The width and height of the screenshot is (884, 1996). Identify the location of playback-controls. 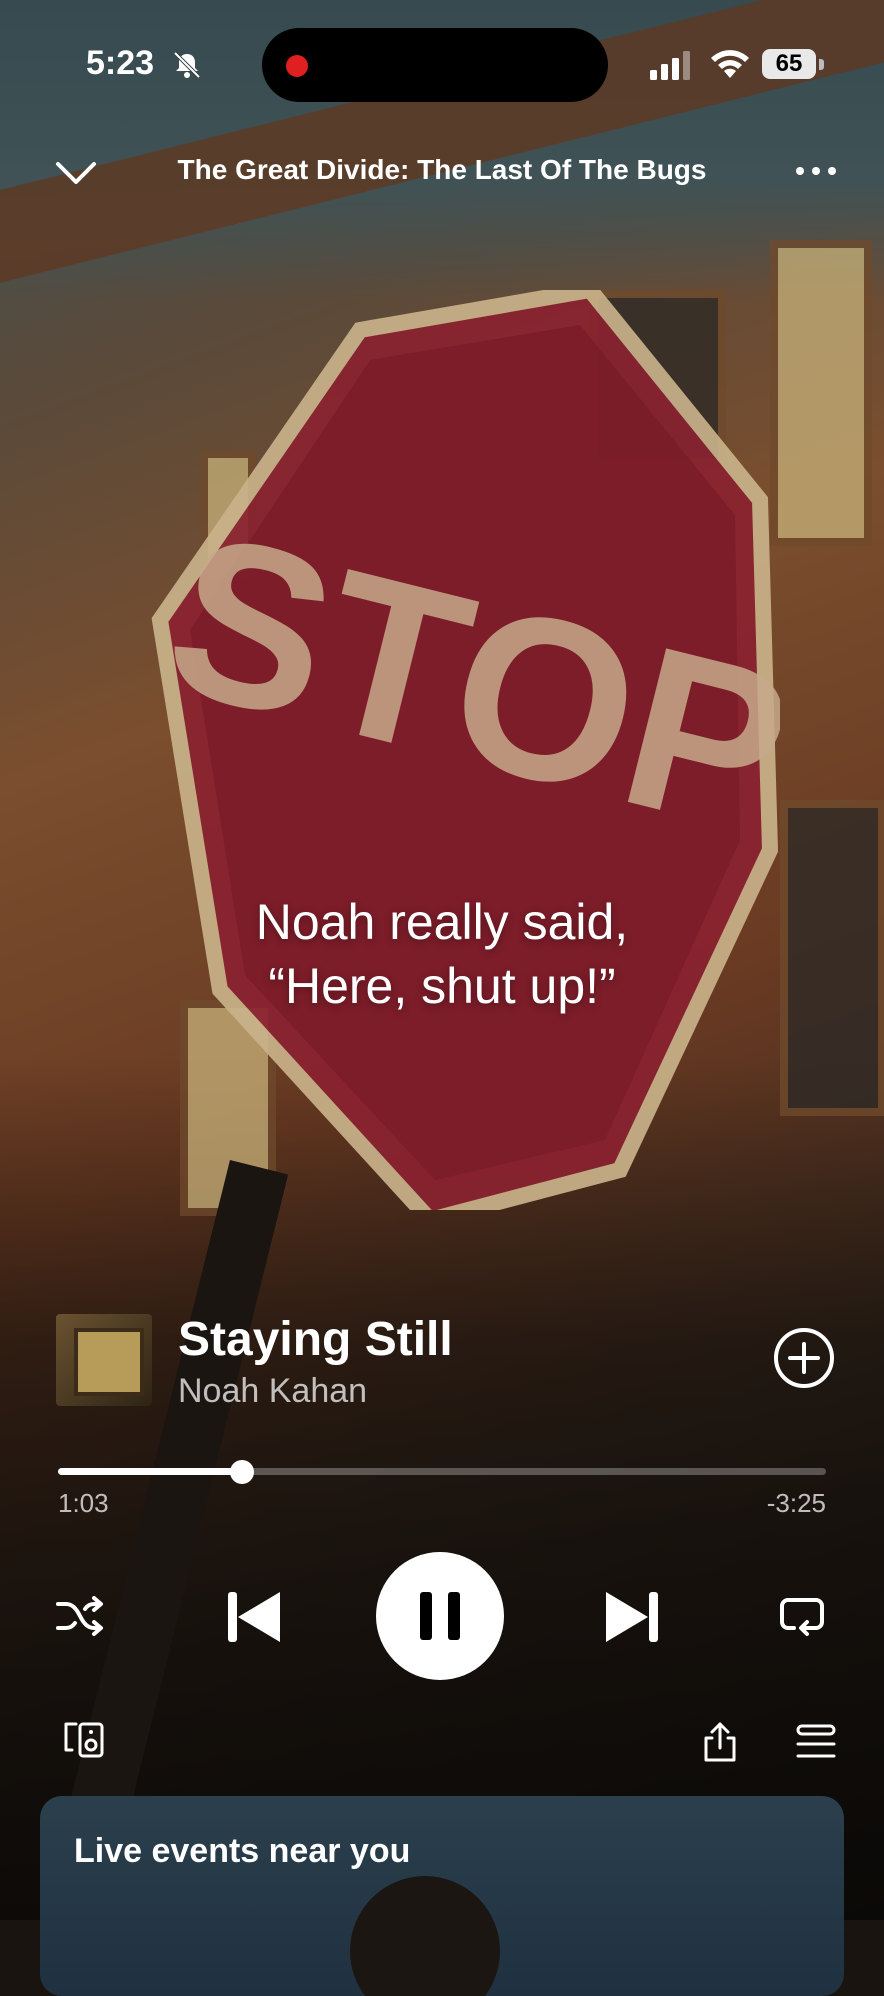
(442, 1617).